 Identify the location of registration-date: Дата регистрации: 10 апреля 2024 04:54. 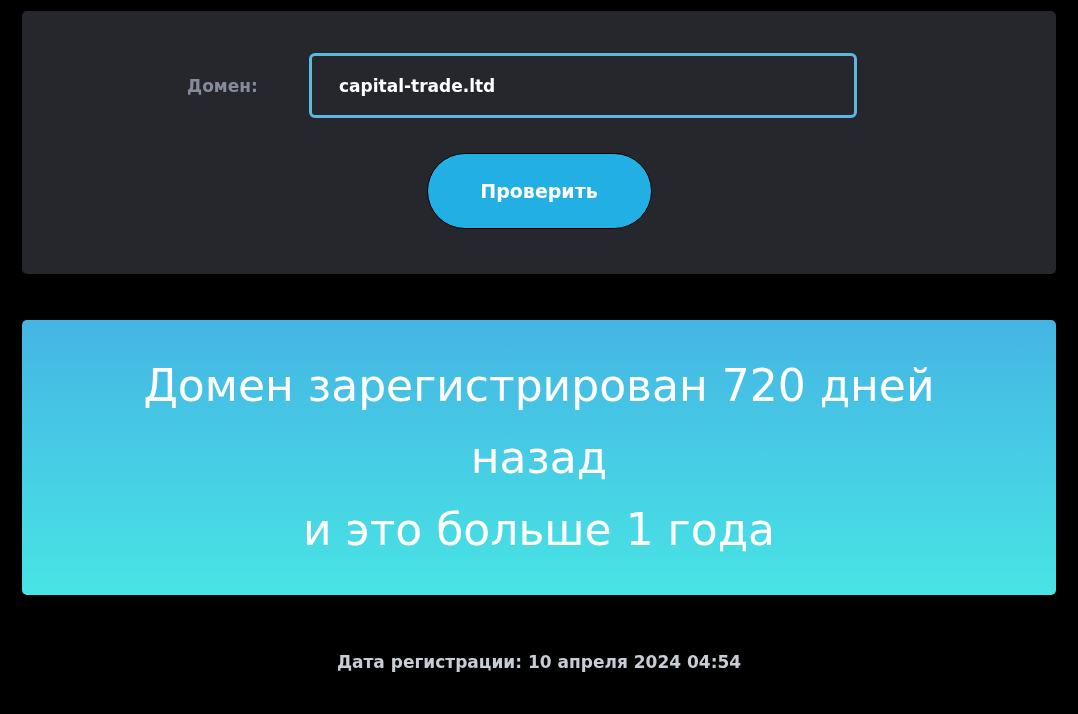
(539, 662).